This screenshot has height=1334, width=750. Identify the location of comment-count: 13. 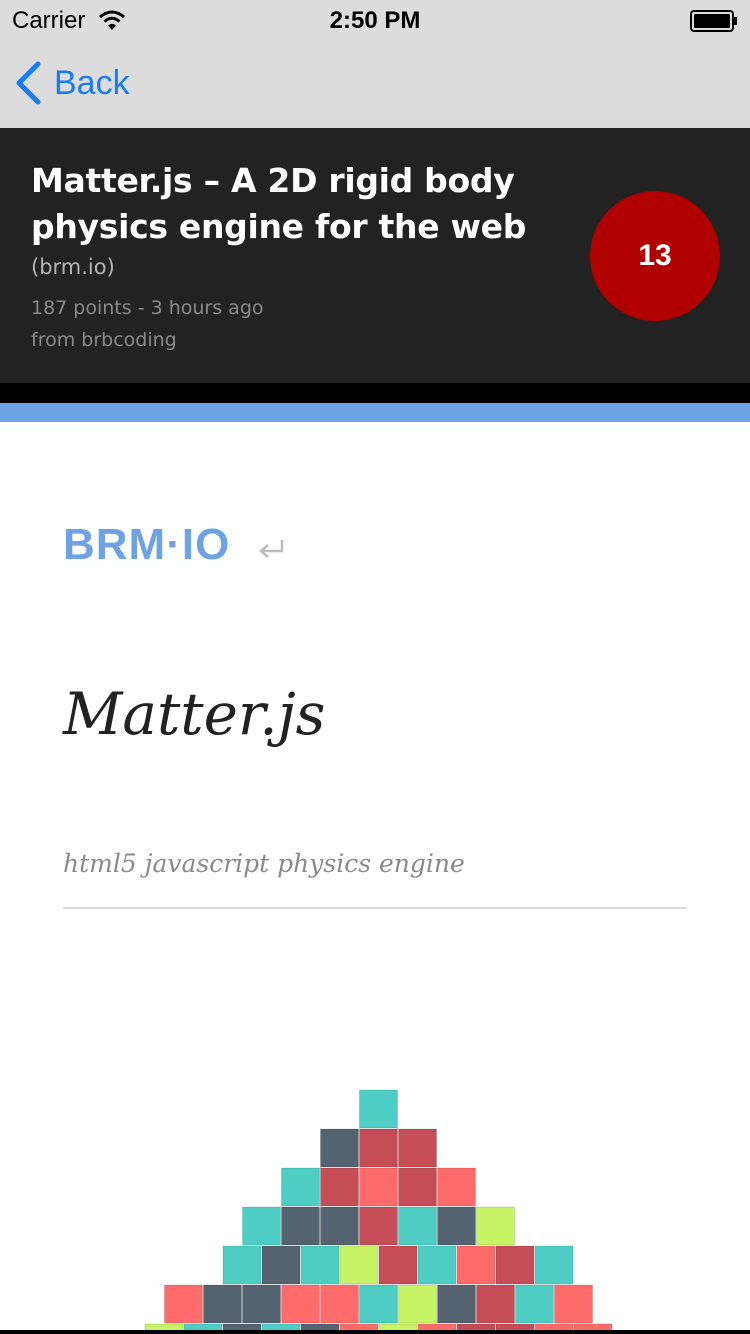
(655, 255).